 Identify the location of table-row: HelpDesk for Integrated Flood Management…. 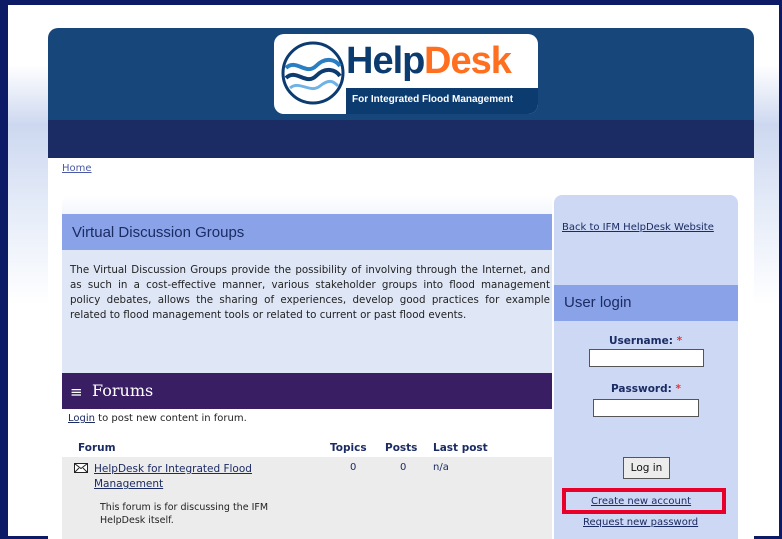
(307, 498).